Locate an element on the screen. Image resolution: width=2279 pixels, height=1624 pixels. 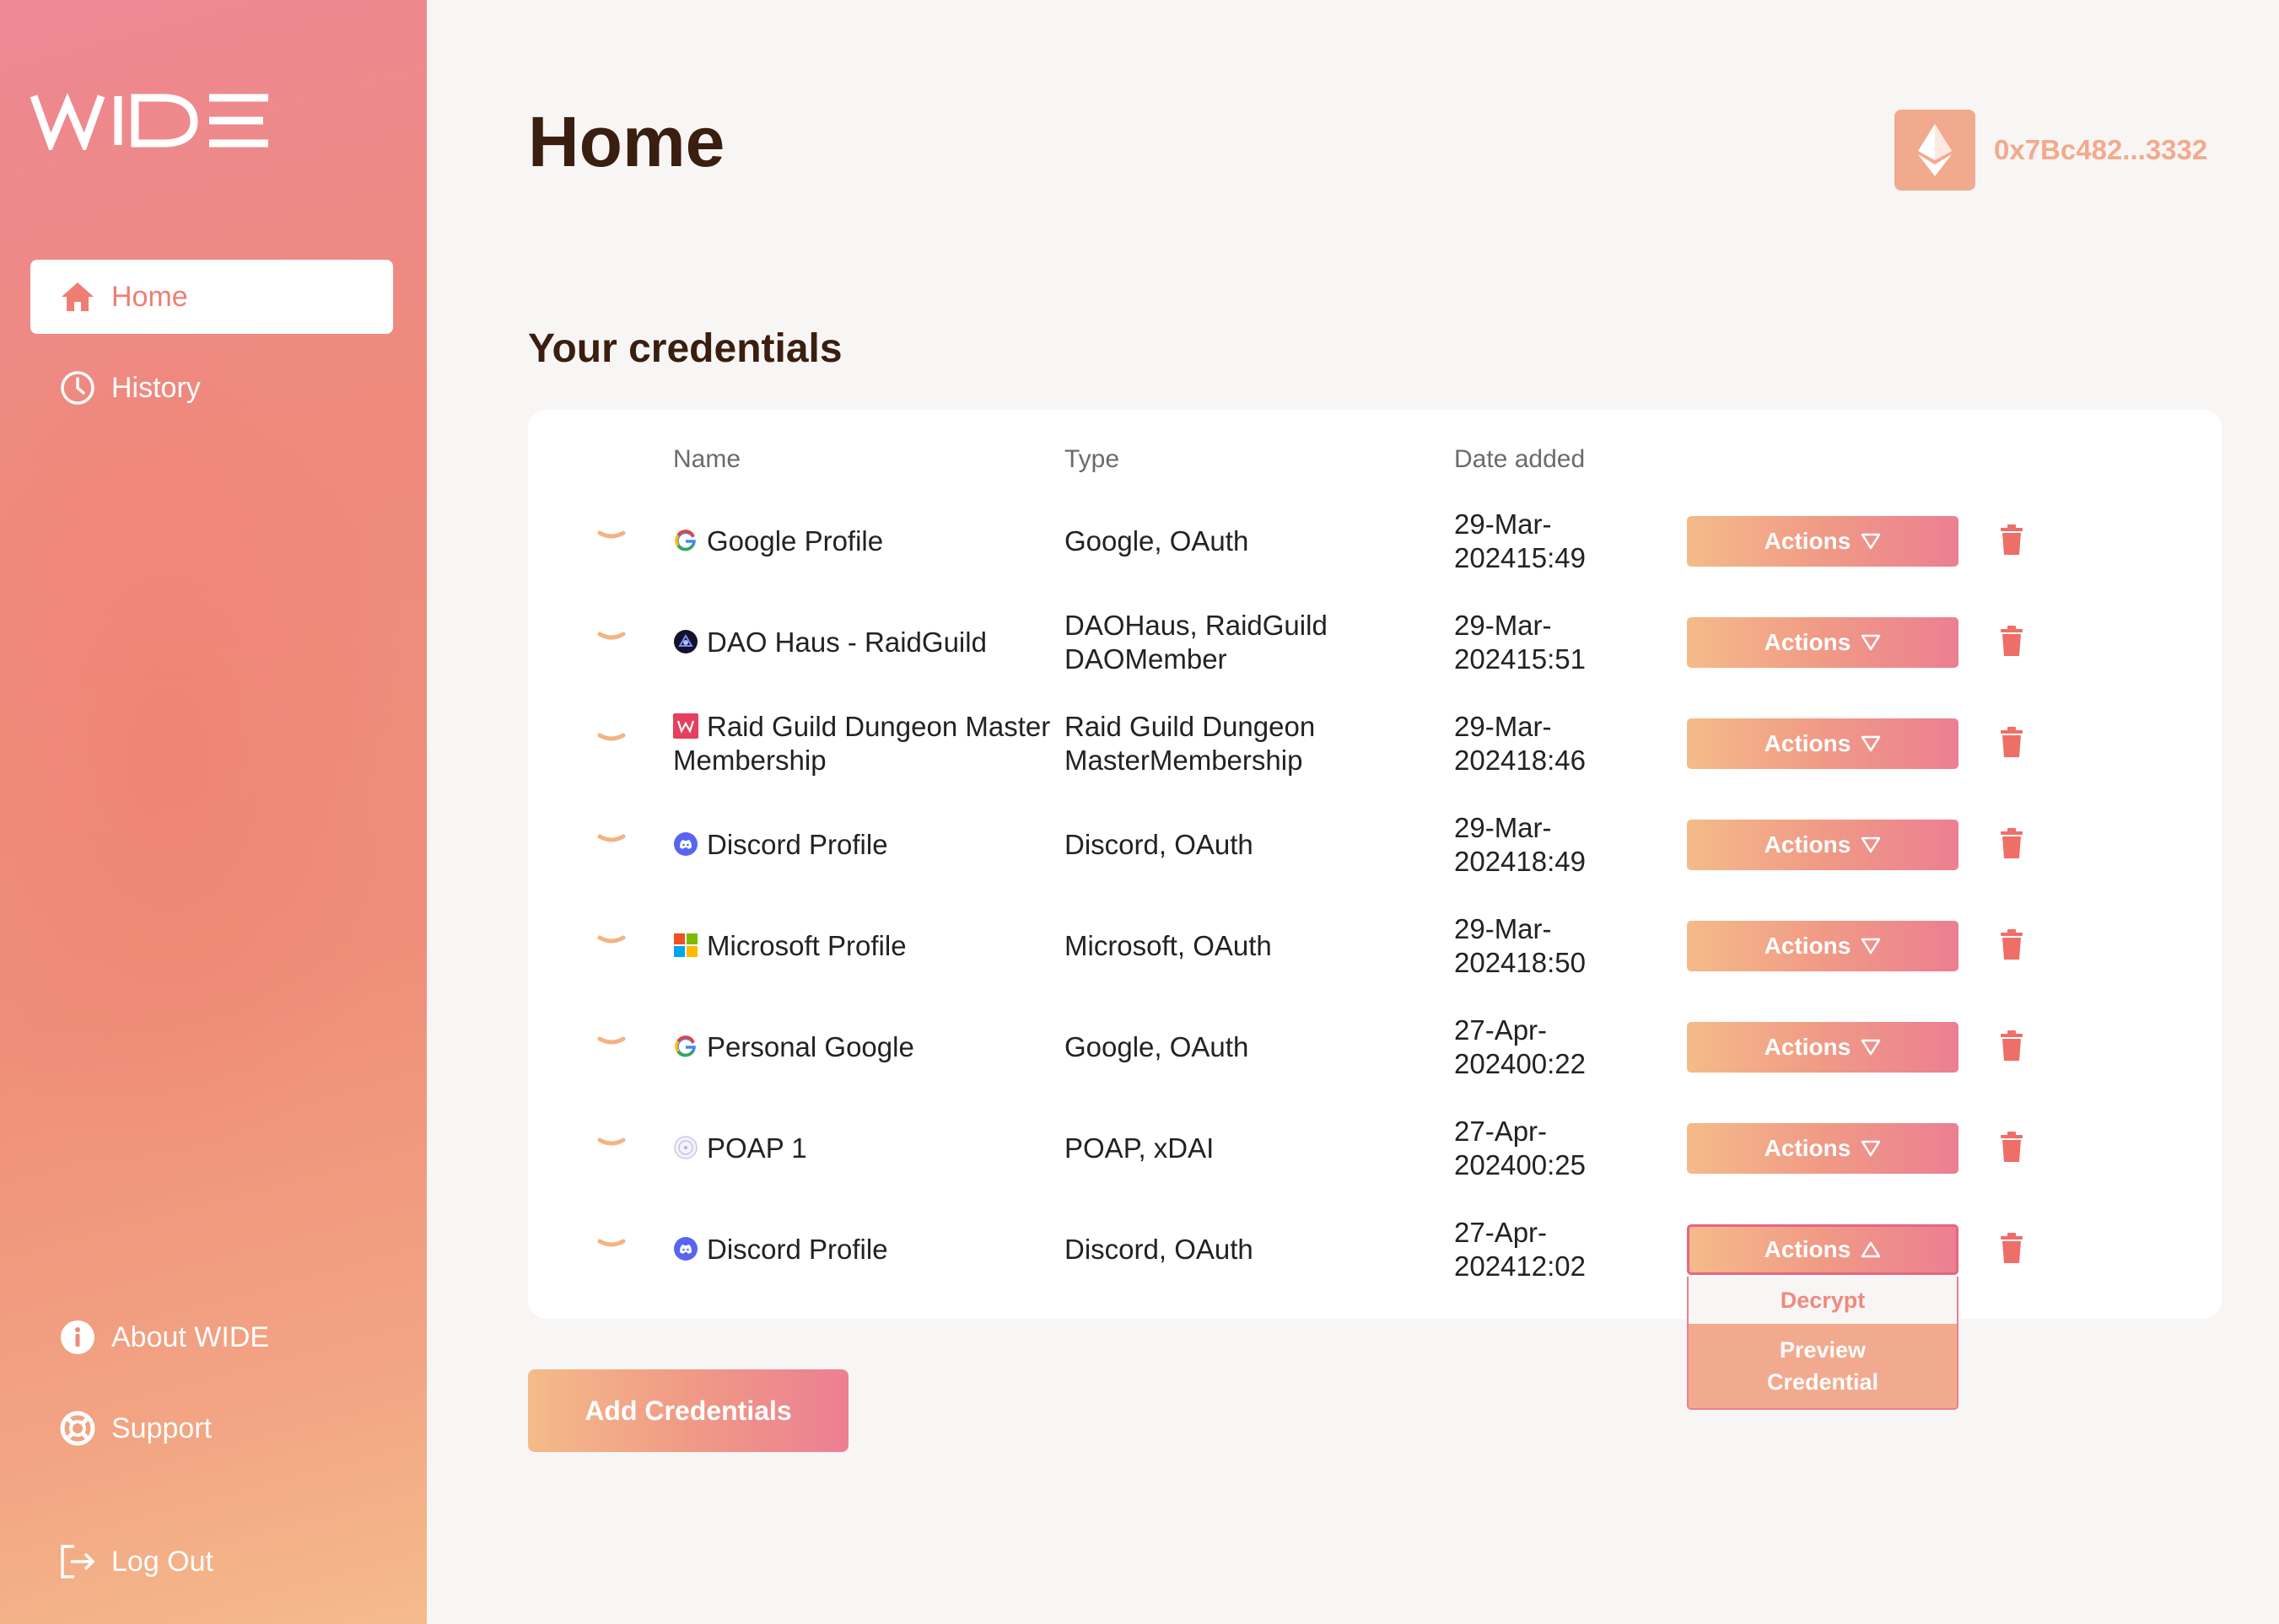
sidebar-item-support: Support is located at coordinates (211, 1428).